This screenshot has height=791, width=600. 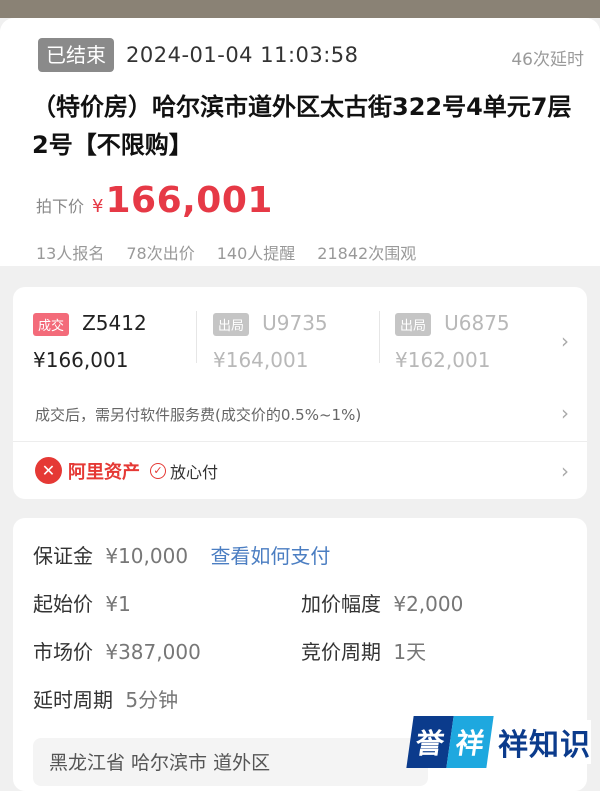 What do you see at coordinates (410, 652) in the screenshot?
I see `bid-cycle-value: 1天` at bounding box center [410, 652].